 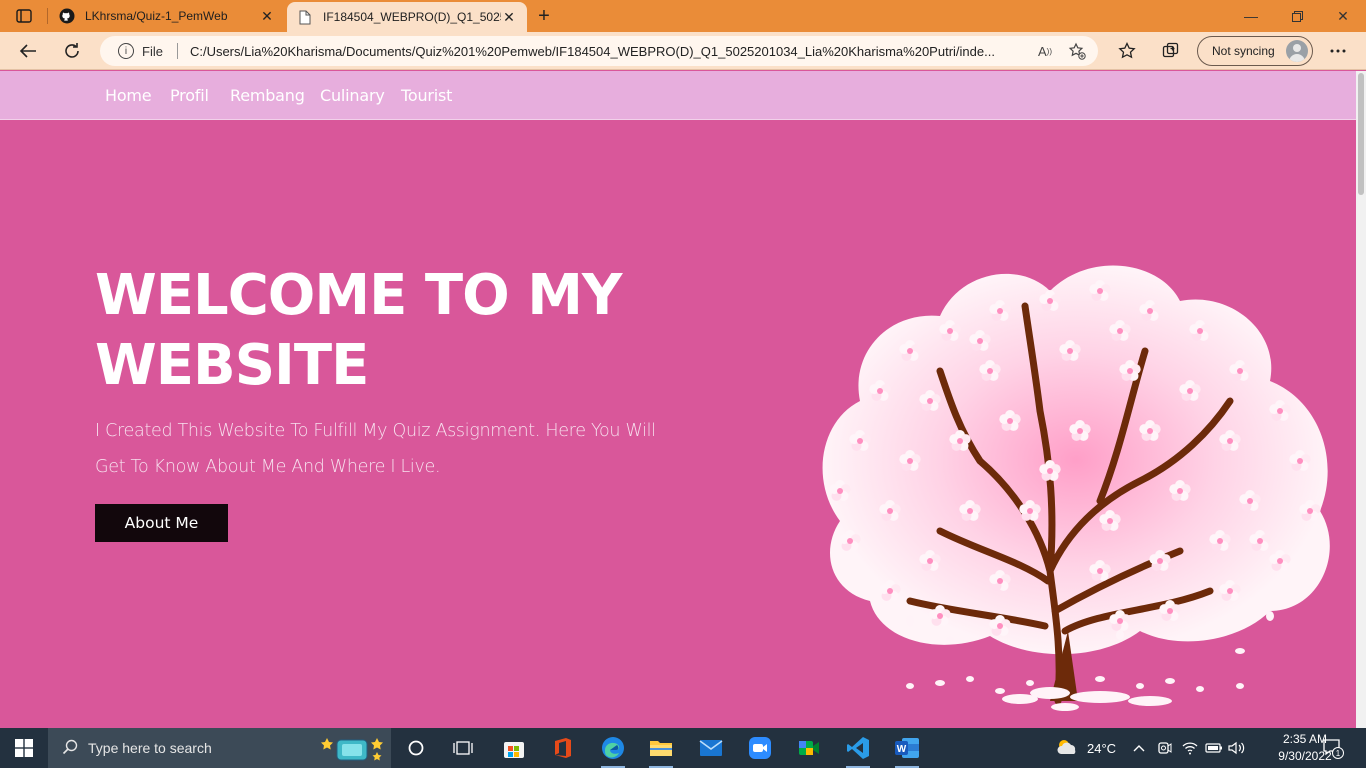 I want to click on github-icon, so click(x=67, y=16).